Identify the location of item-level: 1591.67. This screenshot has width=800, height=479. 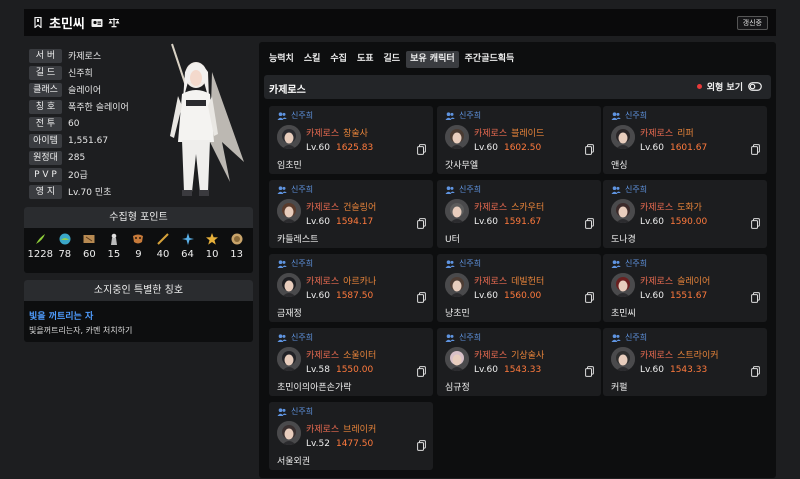
(522, 222).